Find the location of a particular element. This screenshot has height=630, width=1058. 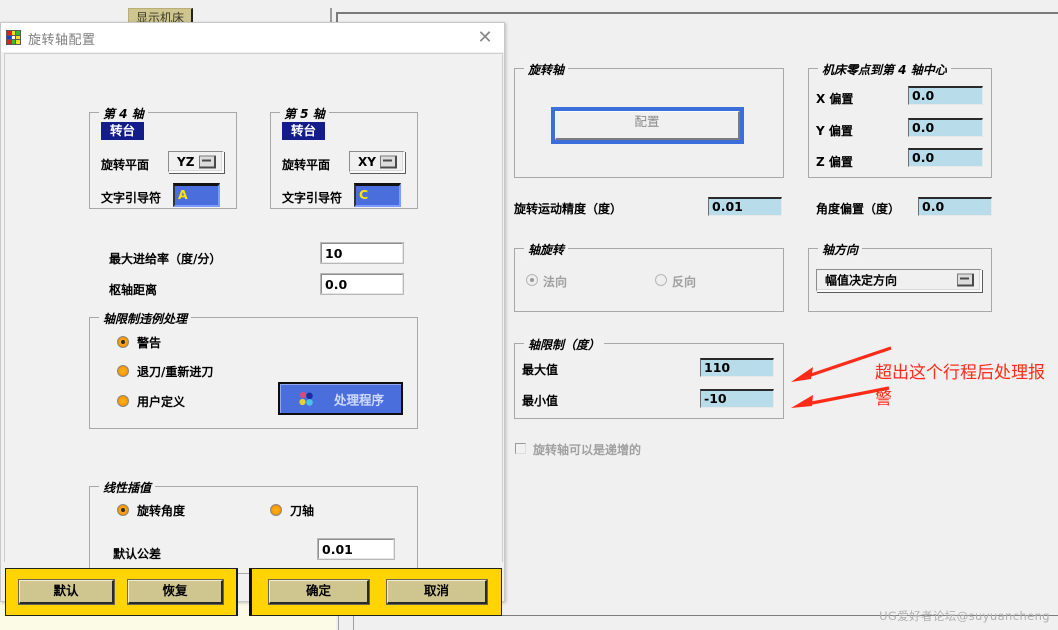

handler-button: 处理程序 is located at coordinates (340, 398).